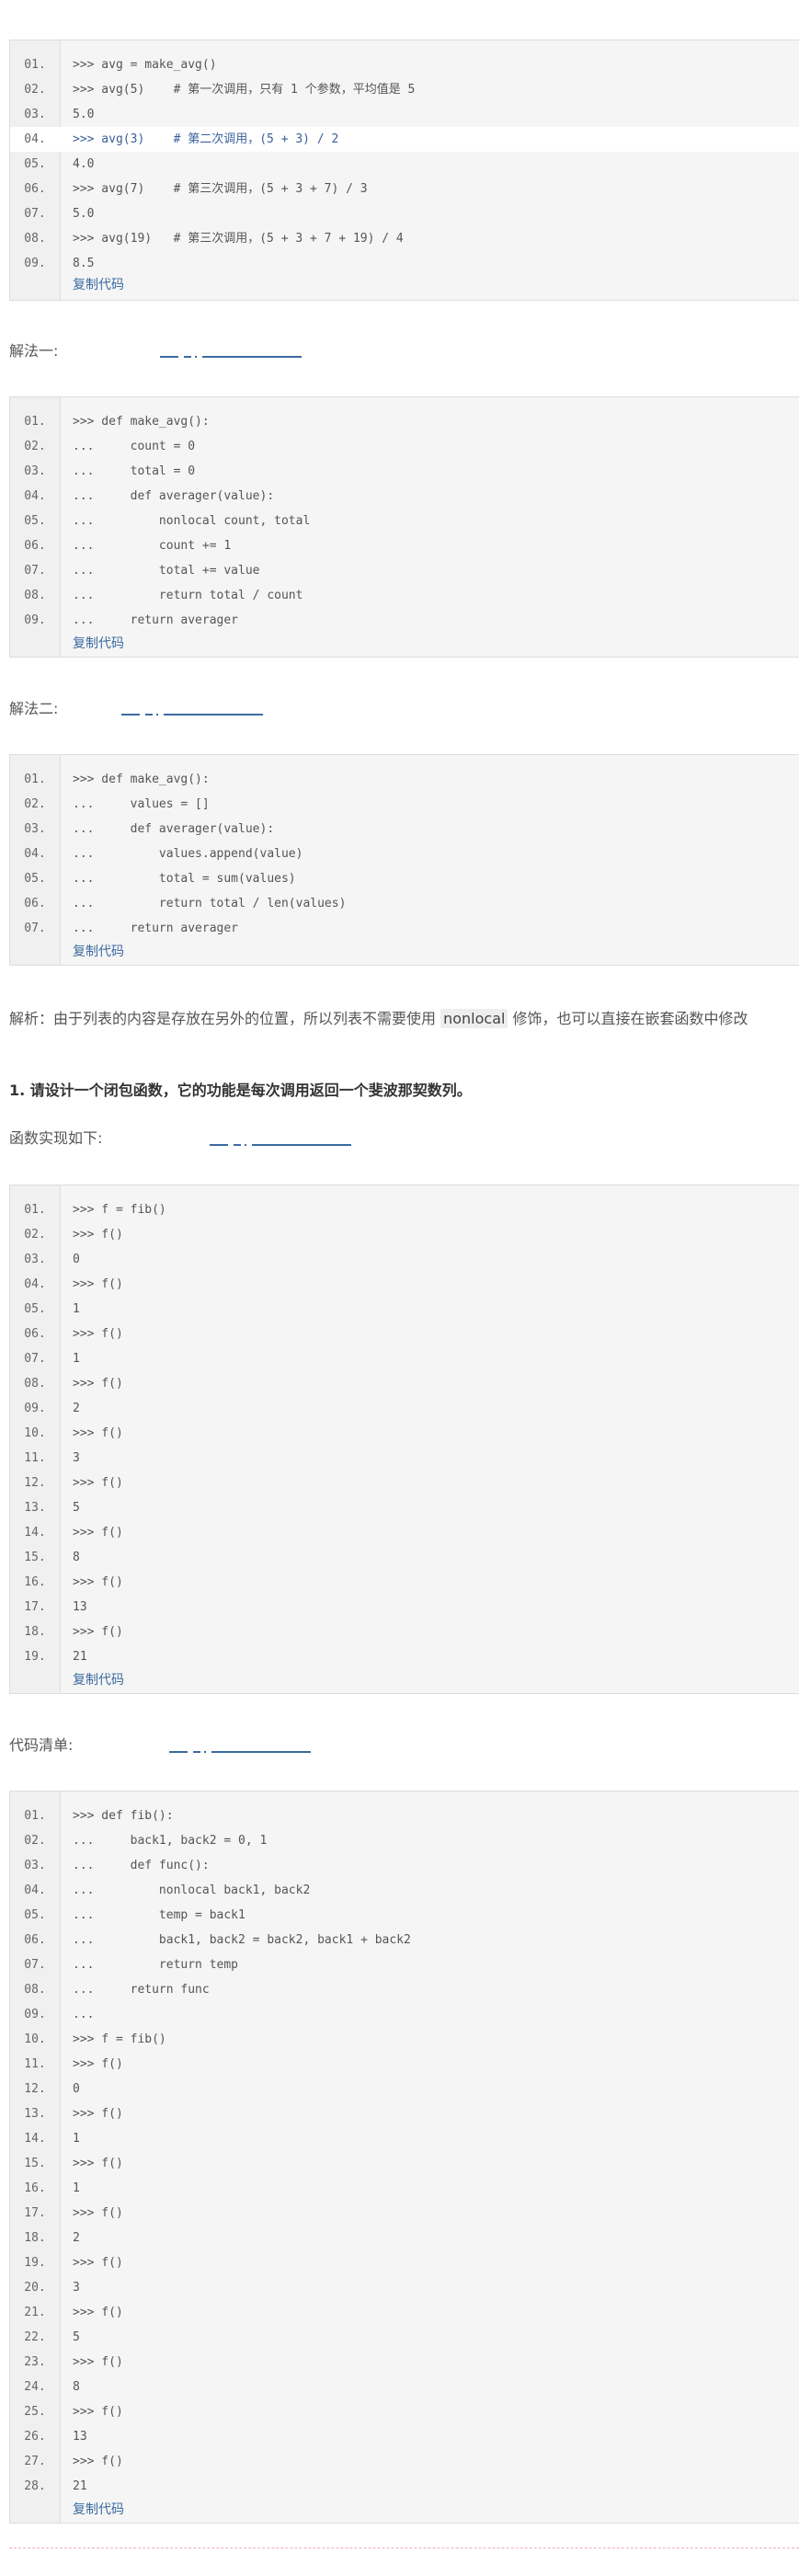  Describe the element at coordinates (474, 1019) in the screenshot. I see `inline-code-nonlocal: nonlocal` at that location.